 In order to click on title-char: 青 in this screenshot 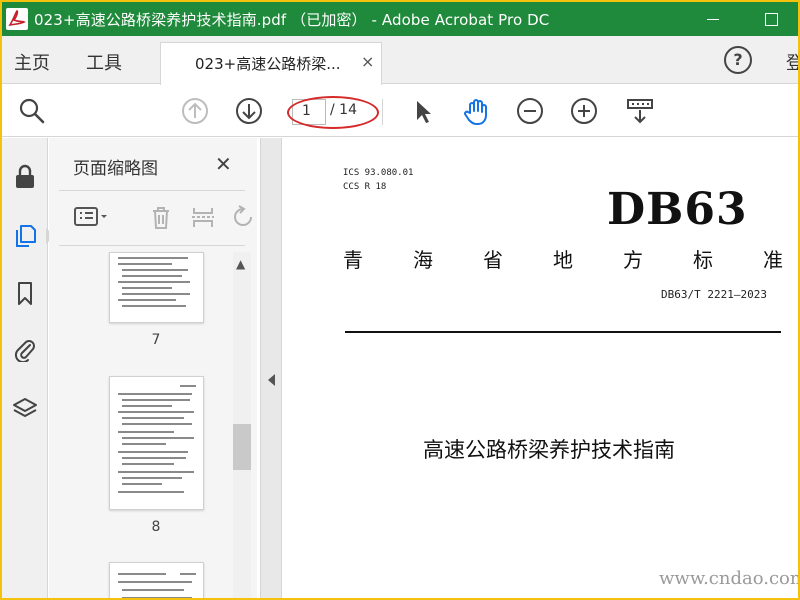, I will do `click(353, 260)`.